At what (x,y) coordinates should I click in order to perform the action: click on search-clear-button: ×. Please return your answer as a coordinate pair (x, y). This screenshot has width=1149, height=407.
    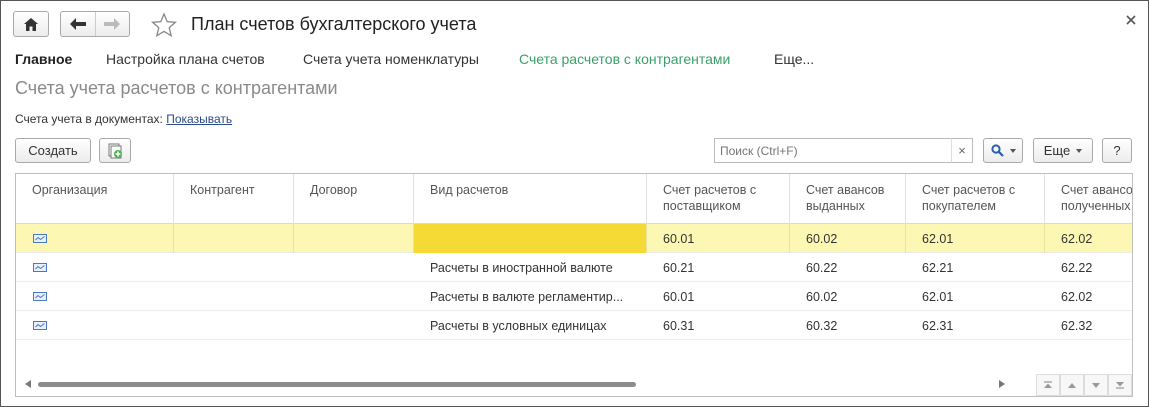
    Looking at the image, I should click on (962, 150).